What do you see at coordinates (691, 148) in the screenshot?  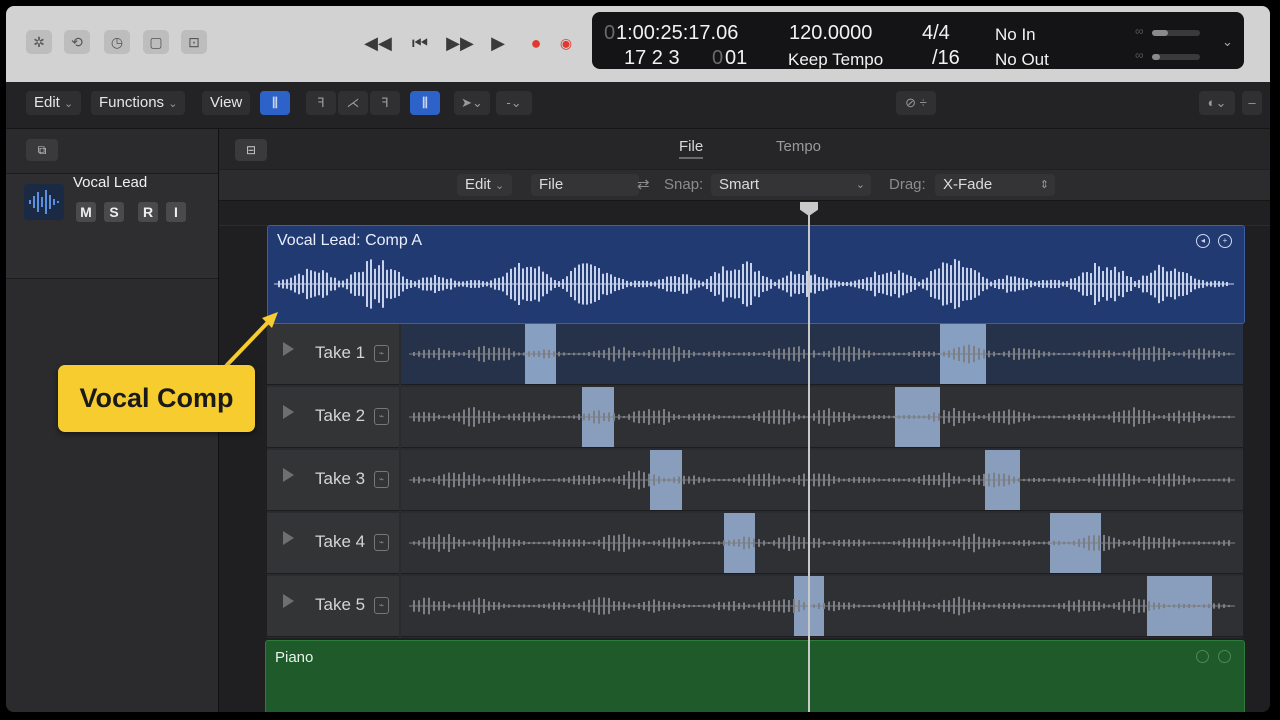 I see `tab-file: File` at bounding box center [691, 148].